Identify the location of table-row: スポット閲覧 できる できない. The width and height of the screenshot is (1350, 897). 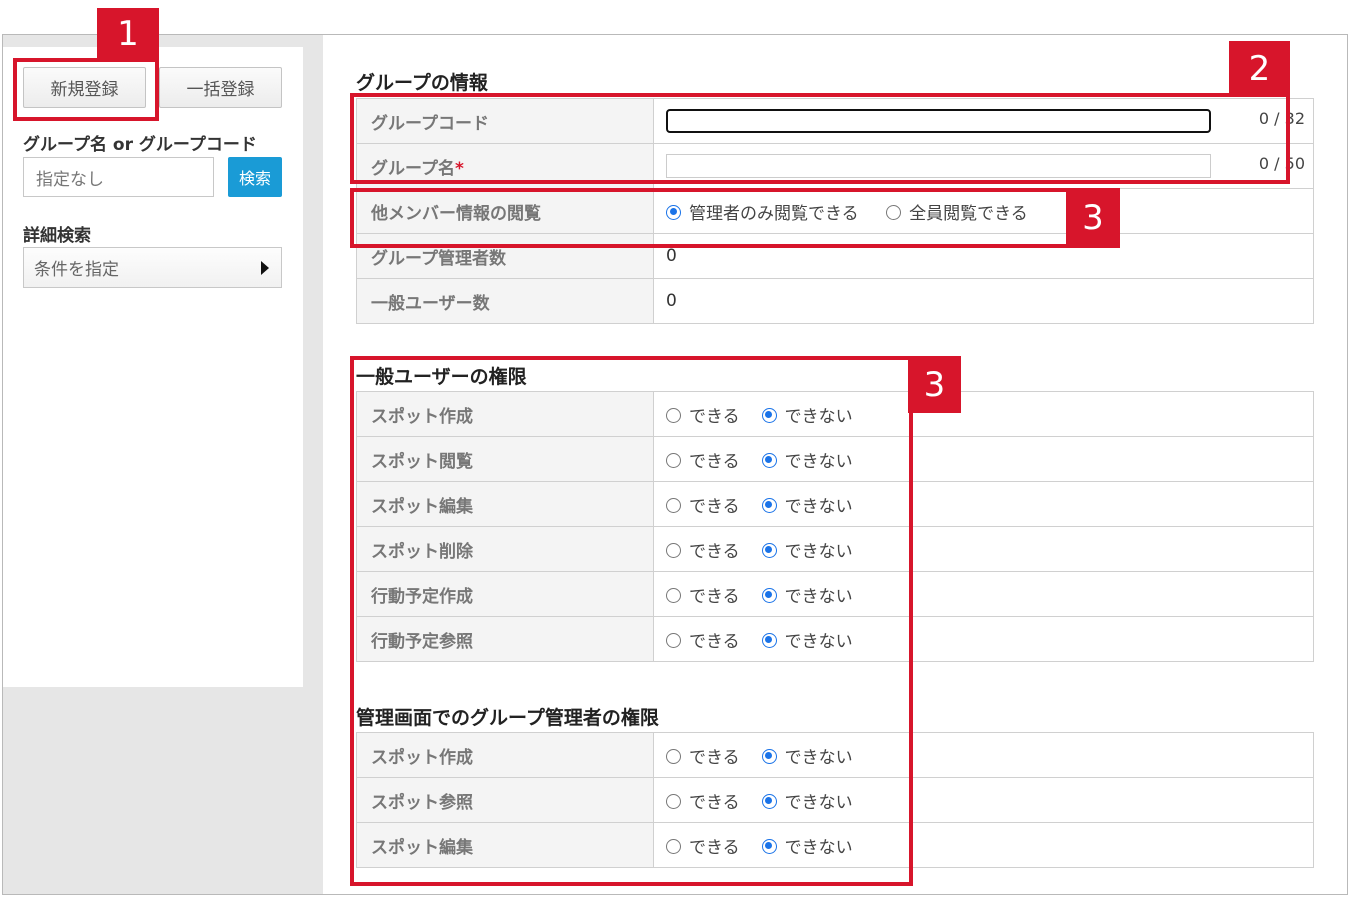
(835, 459).